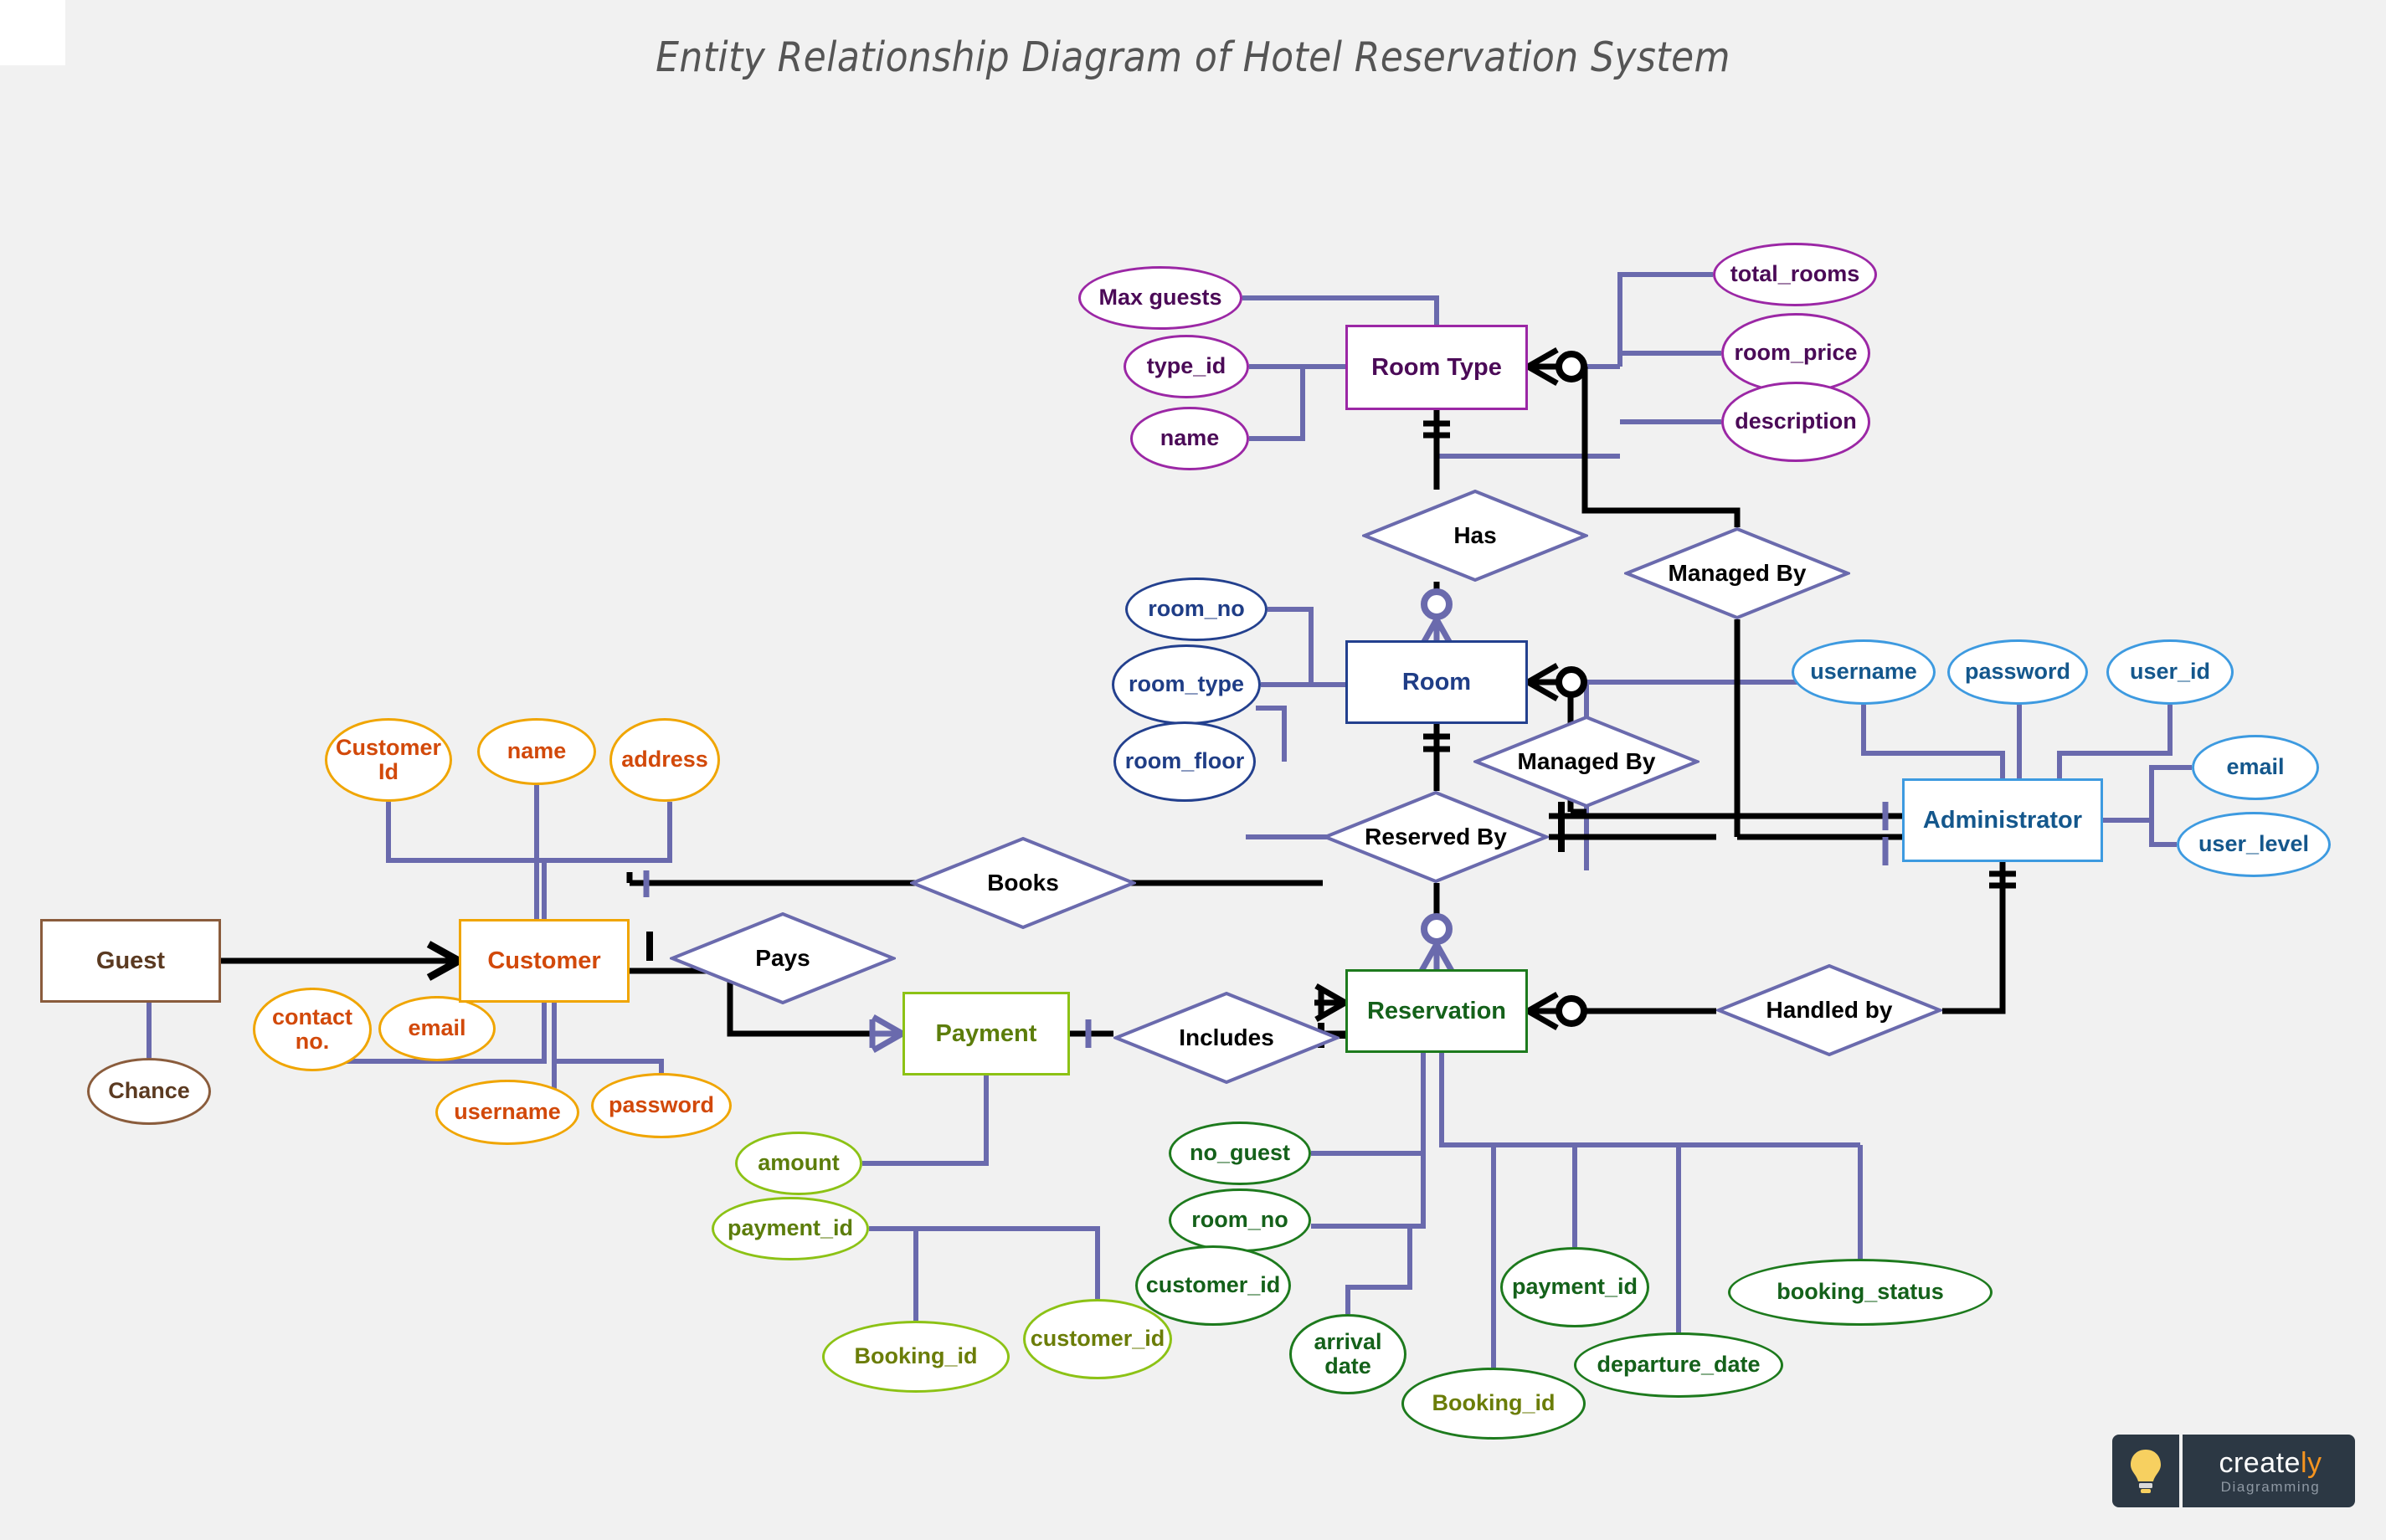 The width and height of the screenshot is (2386, 1540). What do you see at coordinates (437, 1028) in the screenshot?
I see `attribute-cust_email: email` at bounding box center [437, 1028].